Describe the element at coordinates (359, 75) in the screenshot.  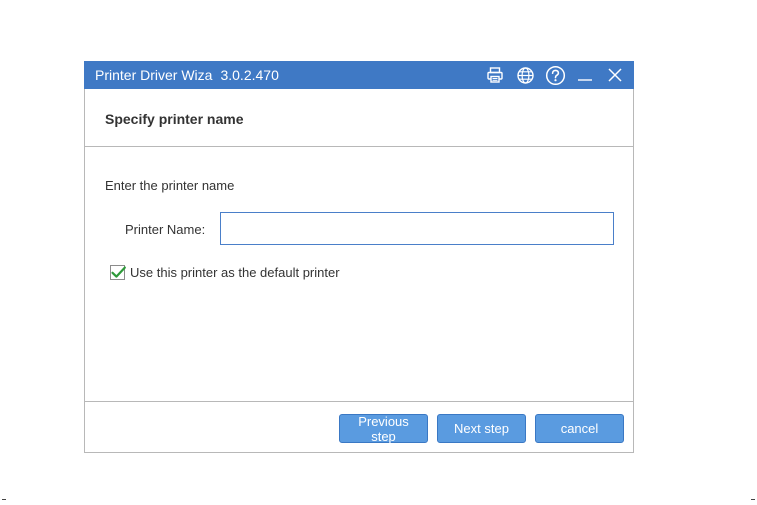
I see `title-bar: Printer Driver Wiza 3.0.2.470` at that location.